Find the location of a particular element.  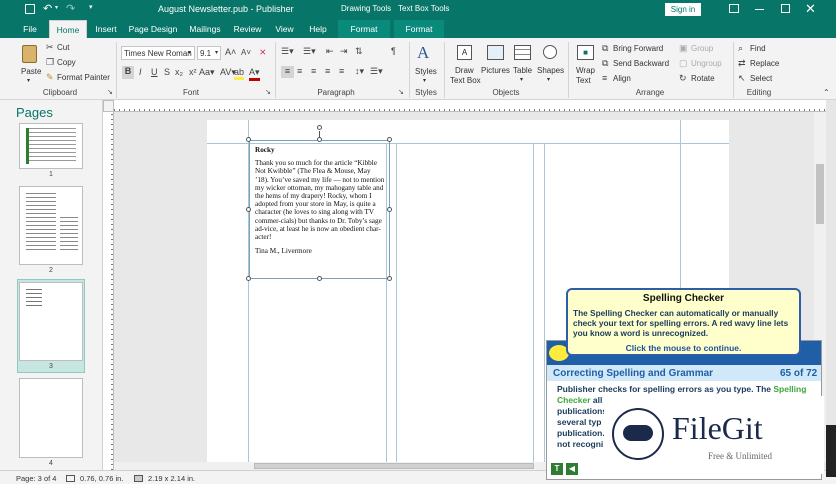

restore-icon is located at coordinates (785, 8).